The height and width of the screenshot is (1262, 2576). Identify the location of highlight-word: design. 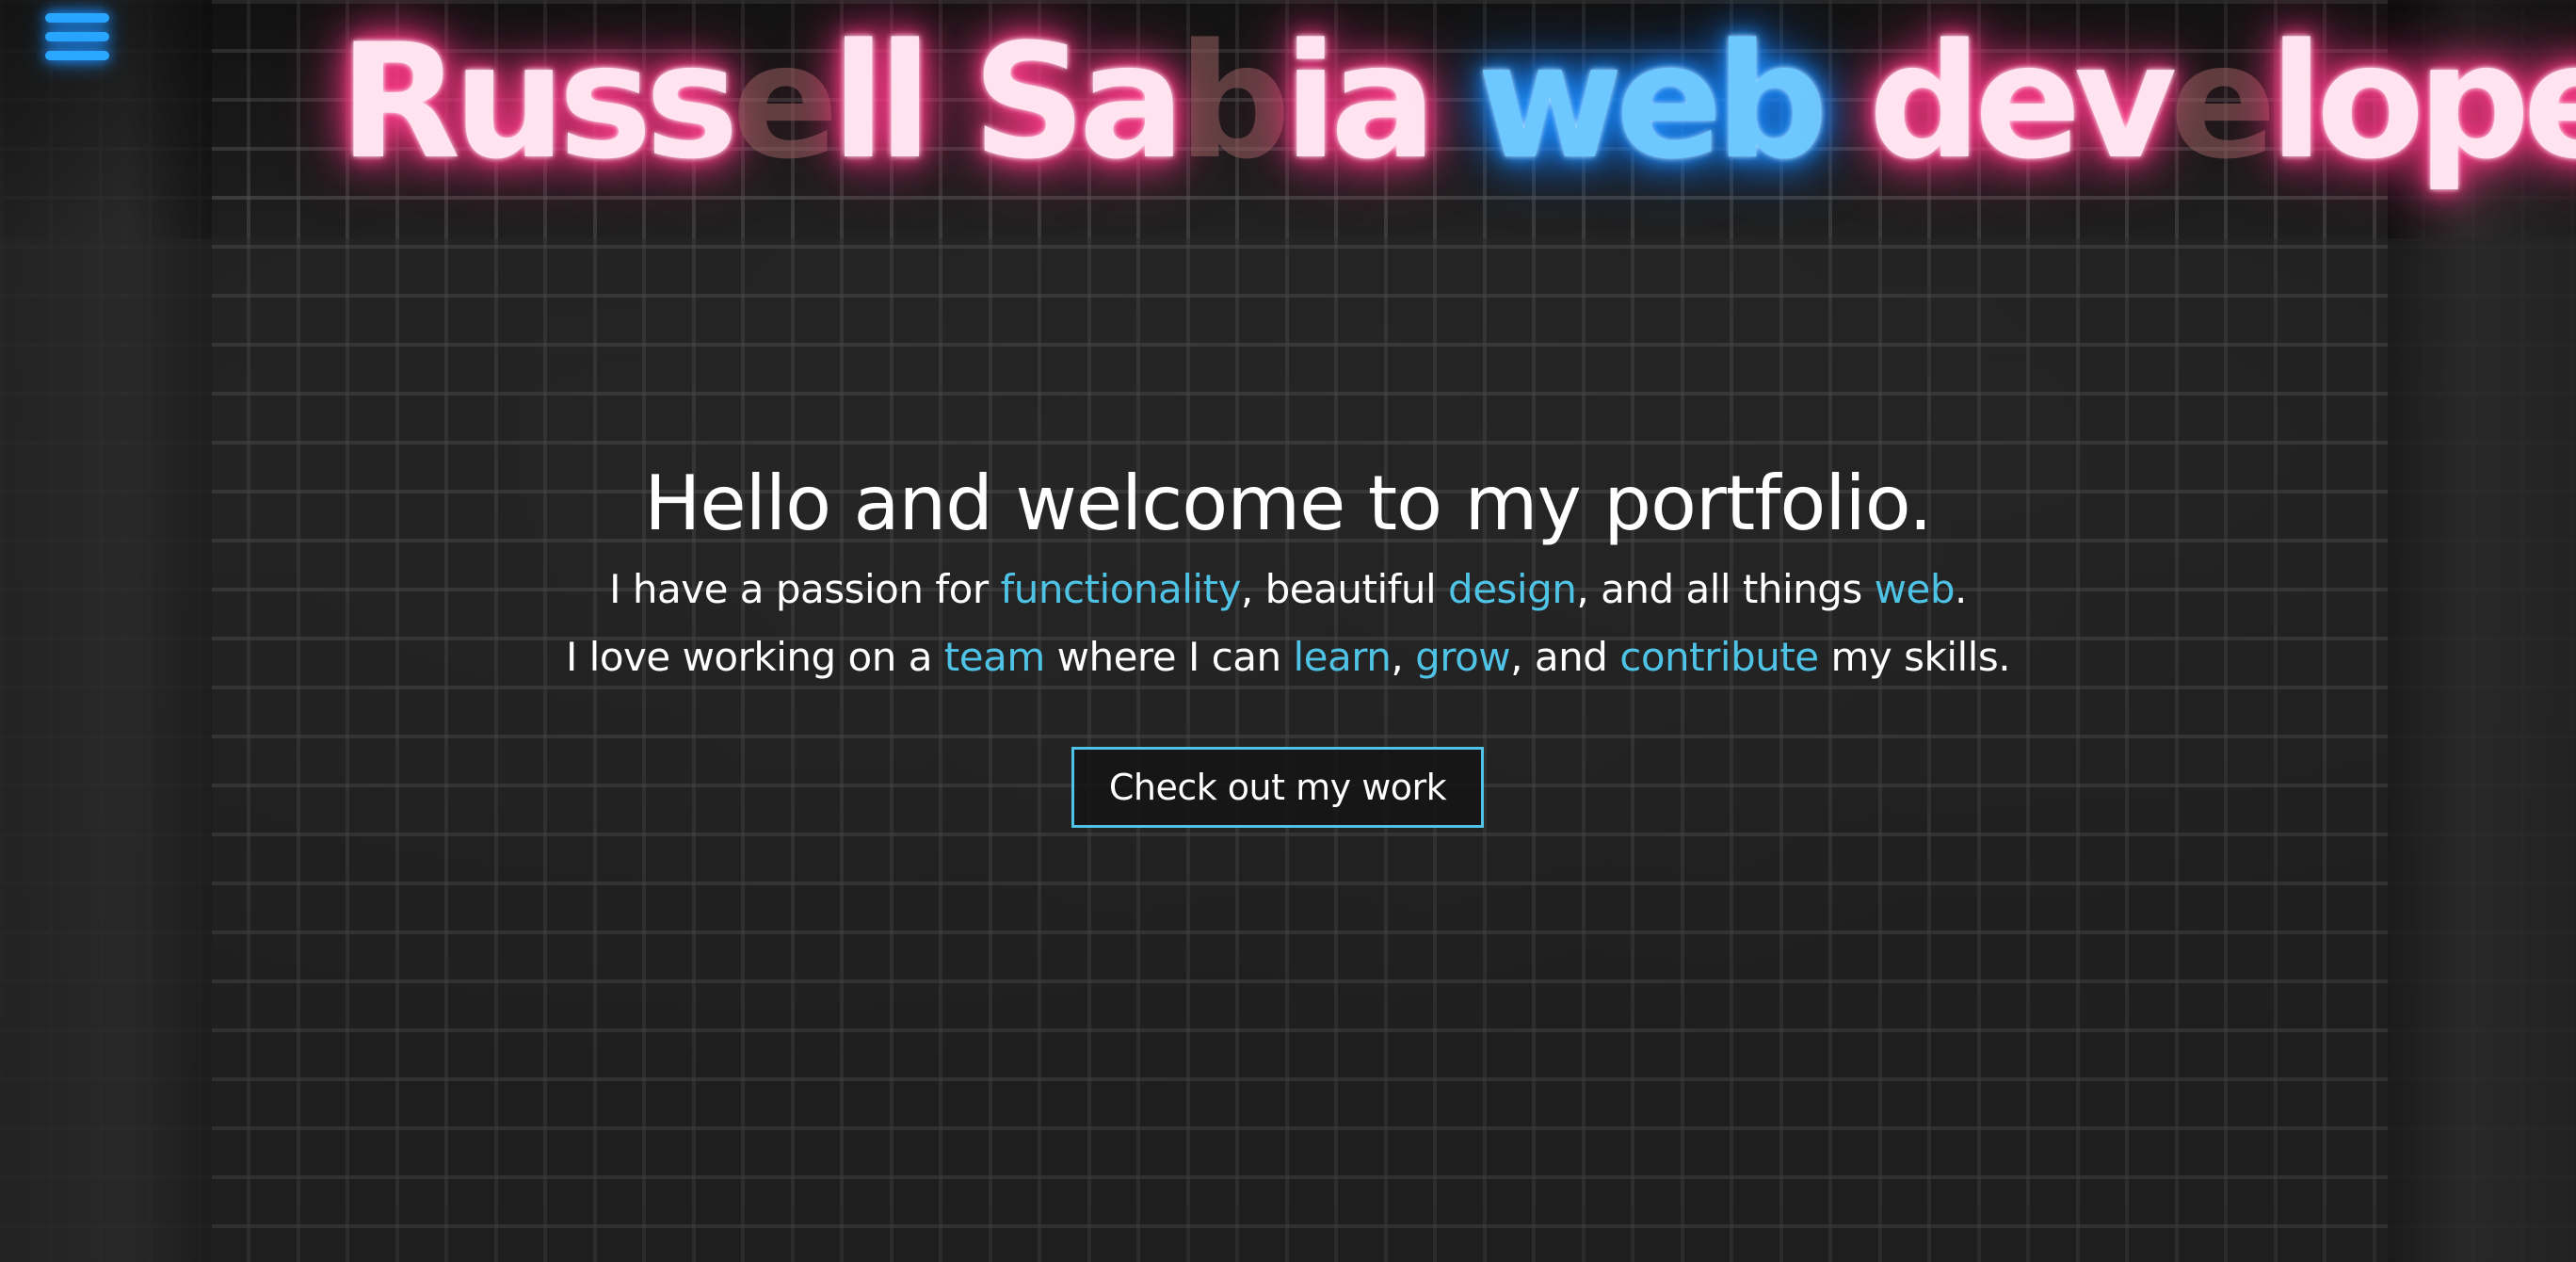
(1512, 589).